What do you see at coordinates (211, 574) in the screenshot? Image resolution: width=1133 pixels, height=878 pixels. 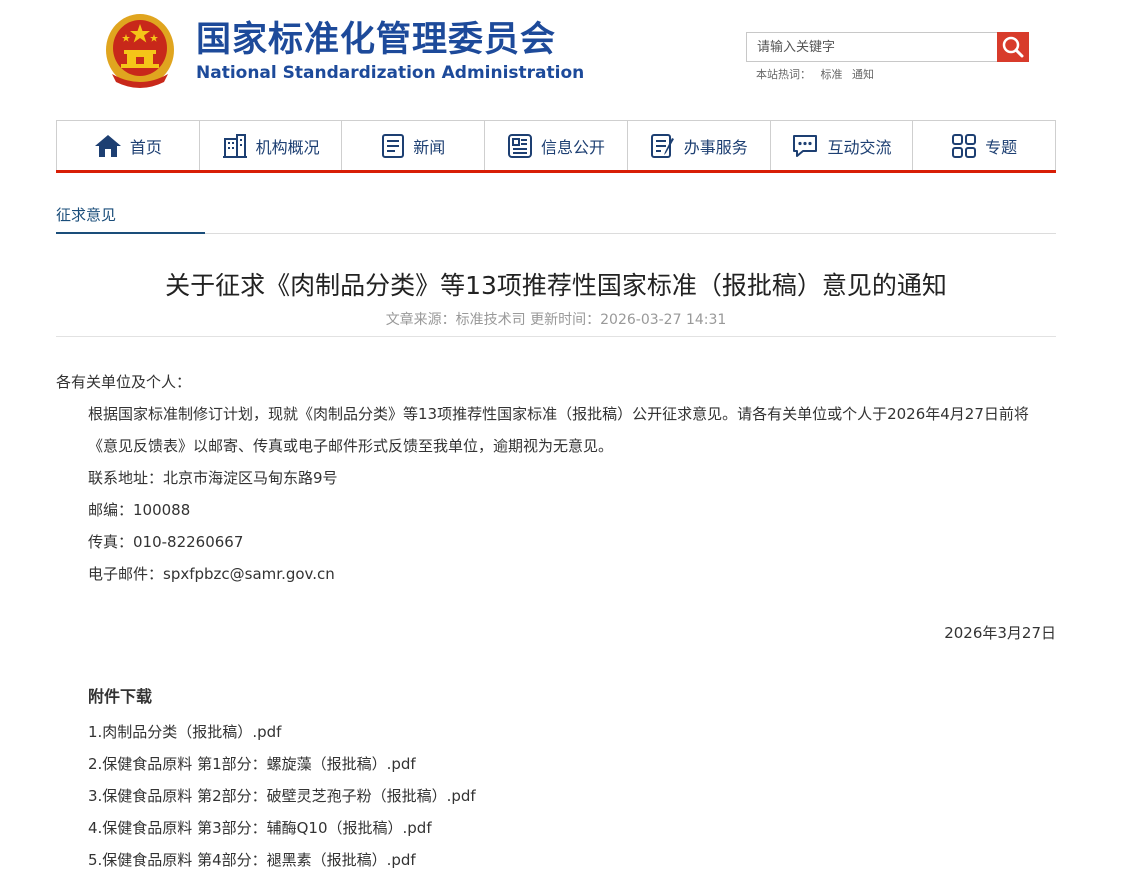 I see `contact-email: 电子邮件：spxfpbzc@samr.gov.cn` at bounding box center [211, 574].